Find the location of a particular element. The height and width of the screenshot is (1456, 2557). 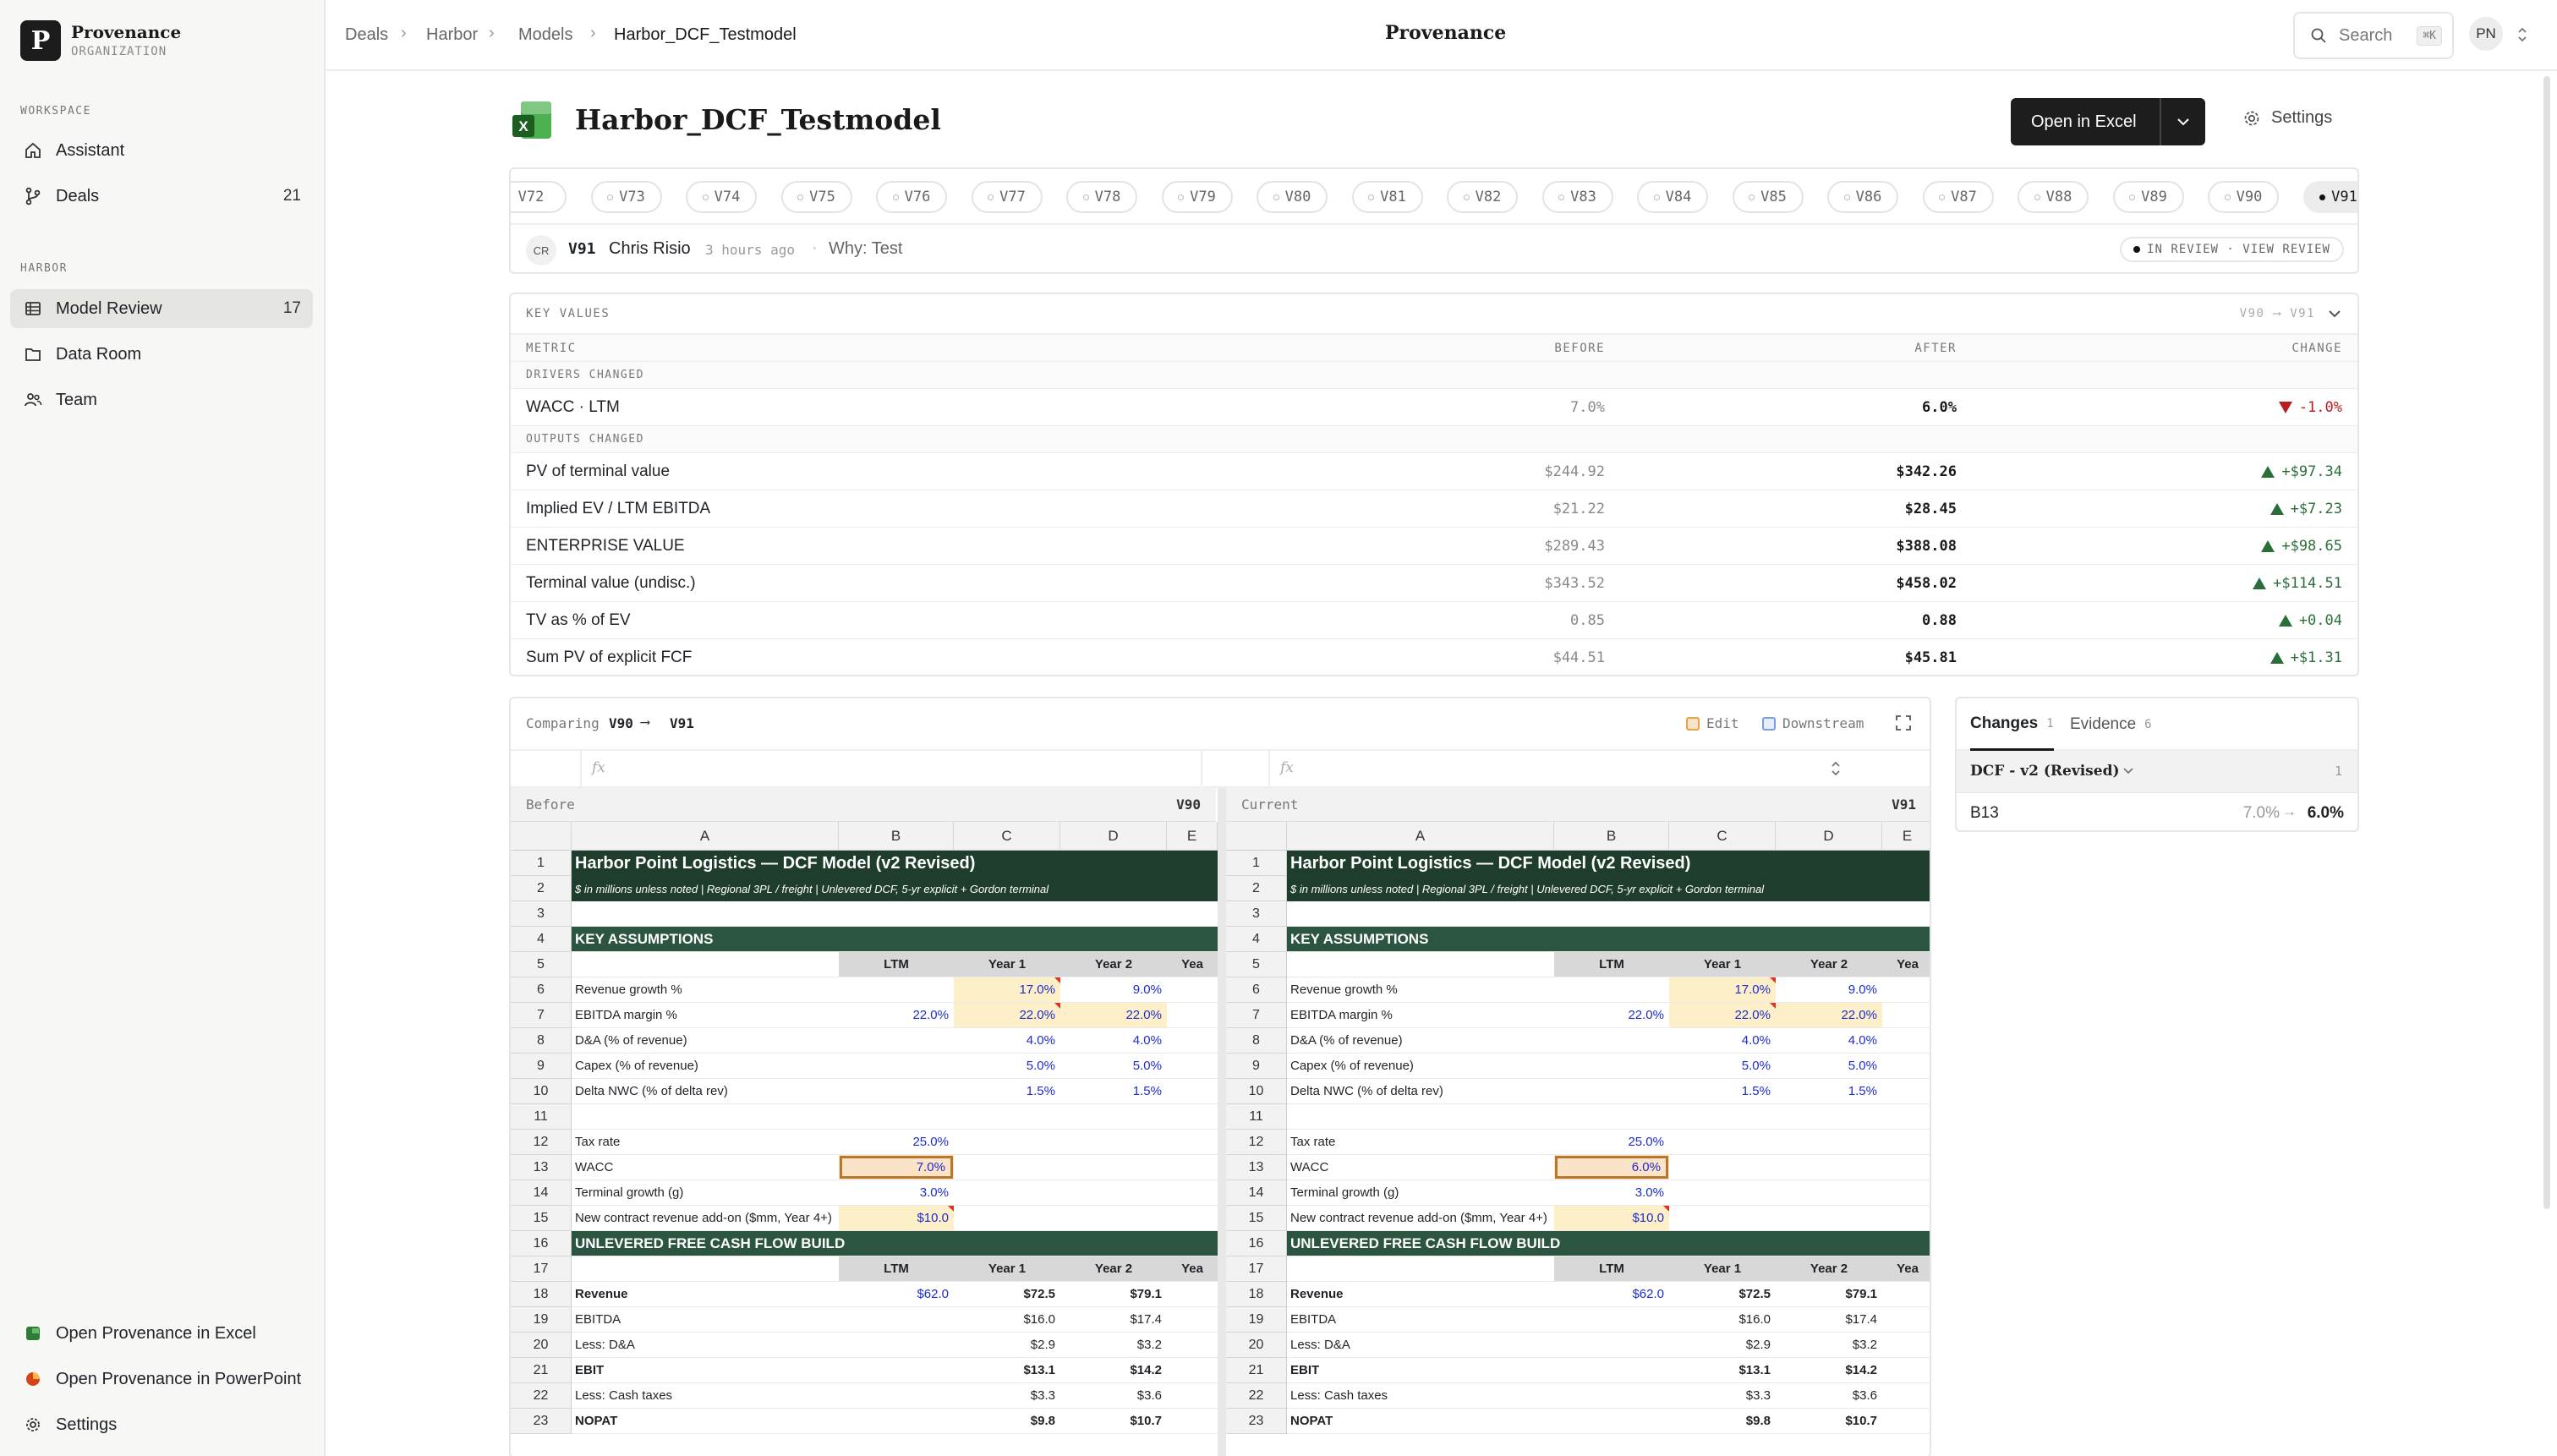

row-header: 1 is located at coordinates (1256, 864).